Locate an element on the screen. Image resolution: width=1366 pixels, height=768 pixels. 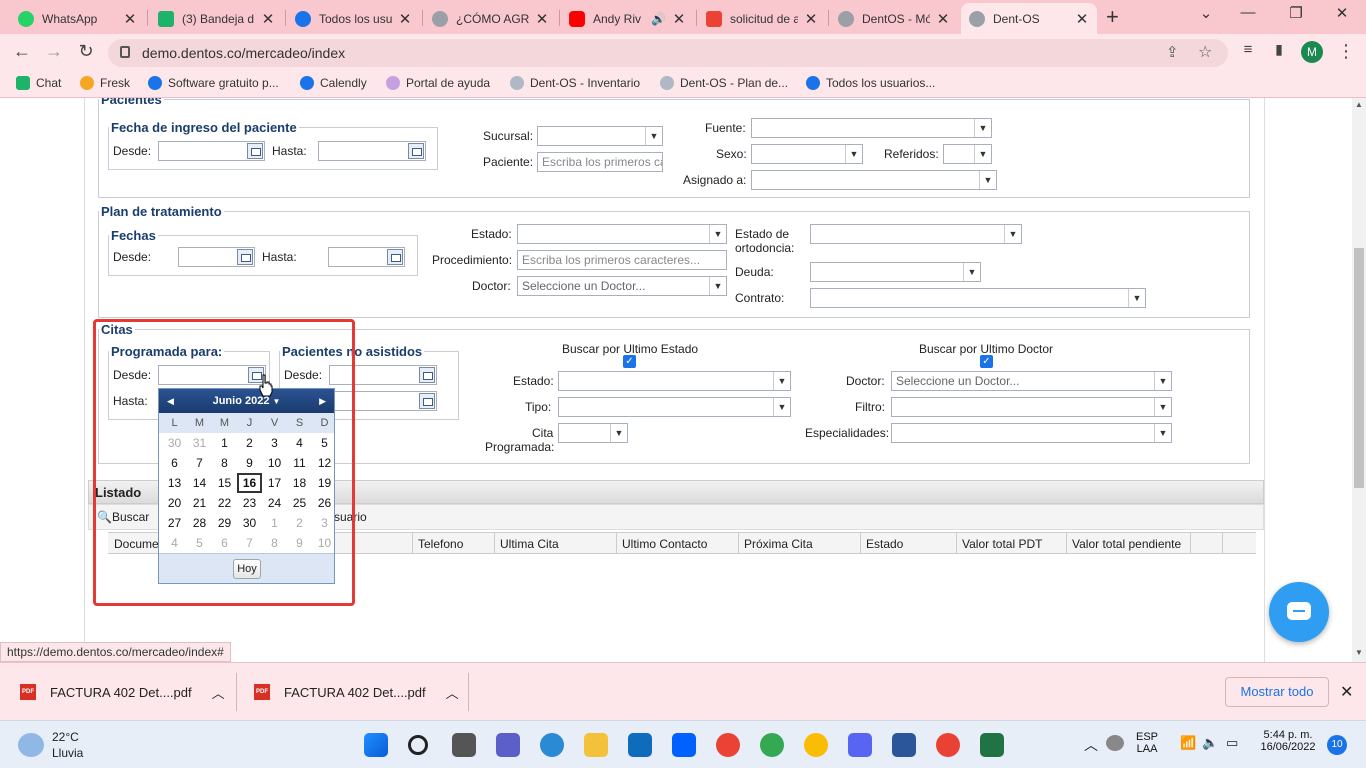
filtro-select: ▼ is located at coordinates (1031, 407).